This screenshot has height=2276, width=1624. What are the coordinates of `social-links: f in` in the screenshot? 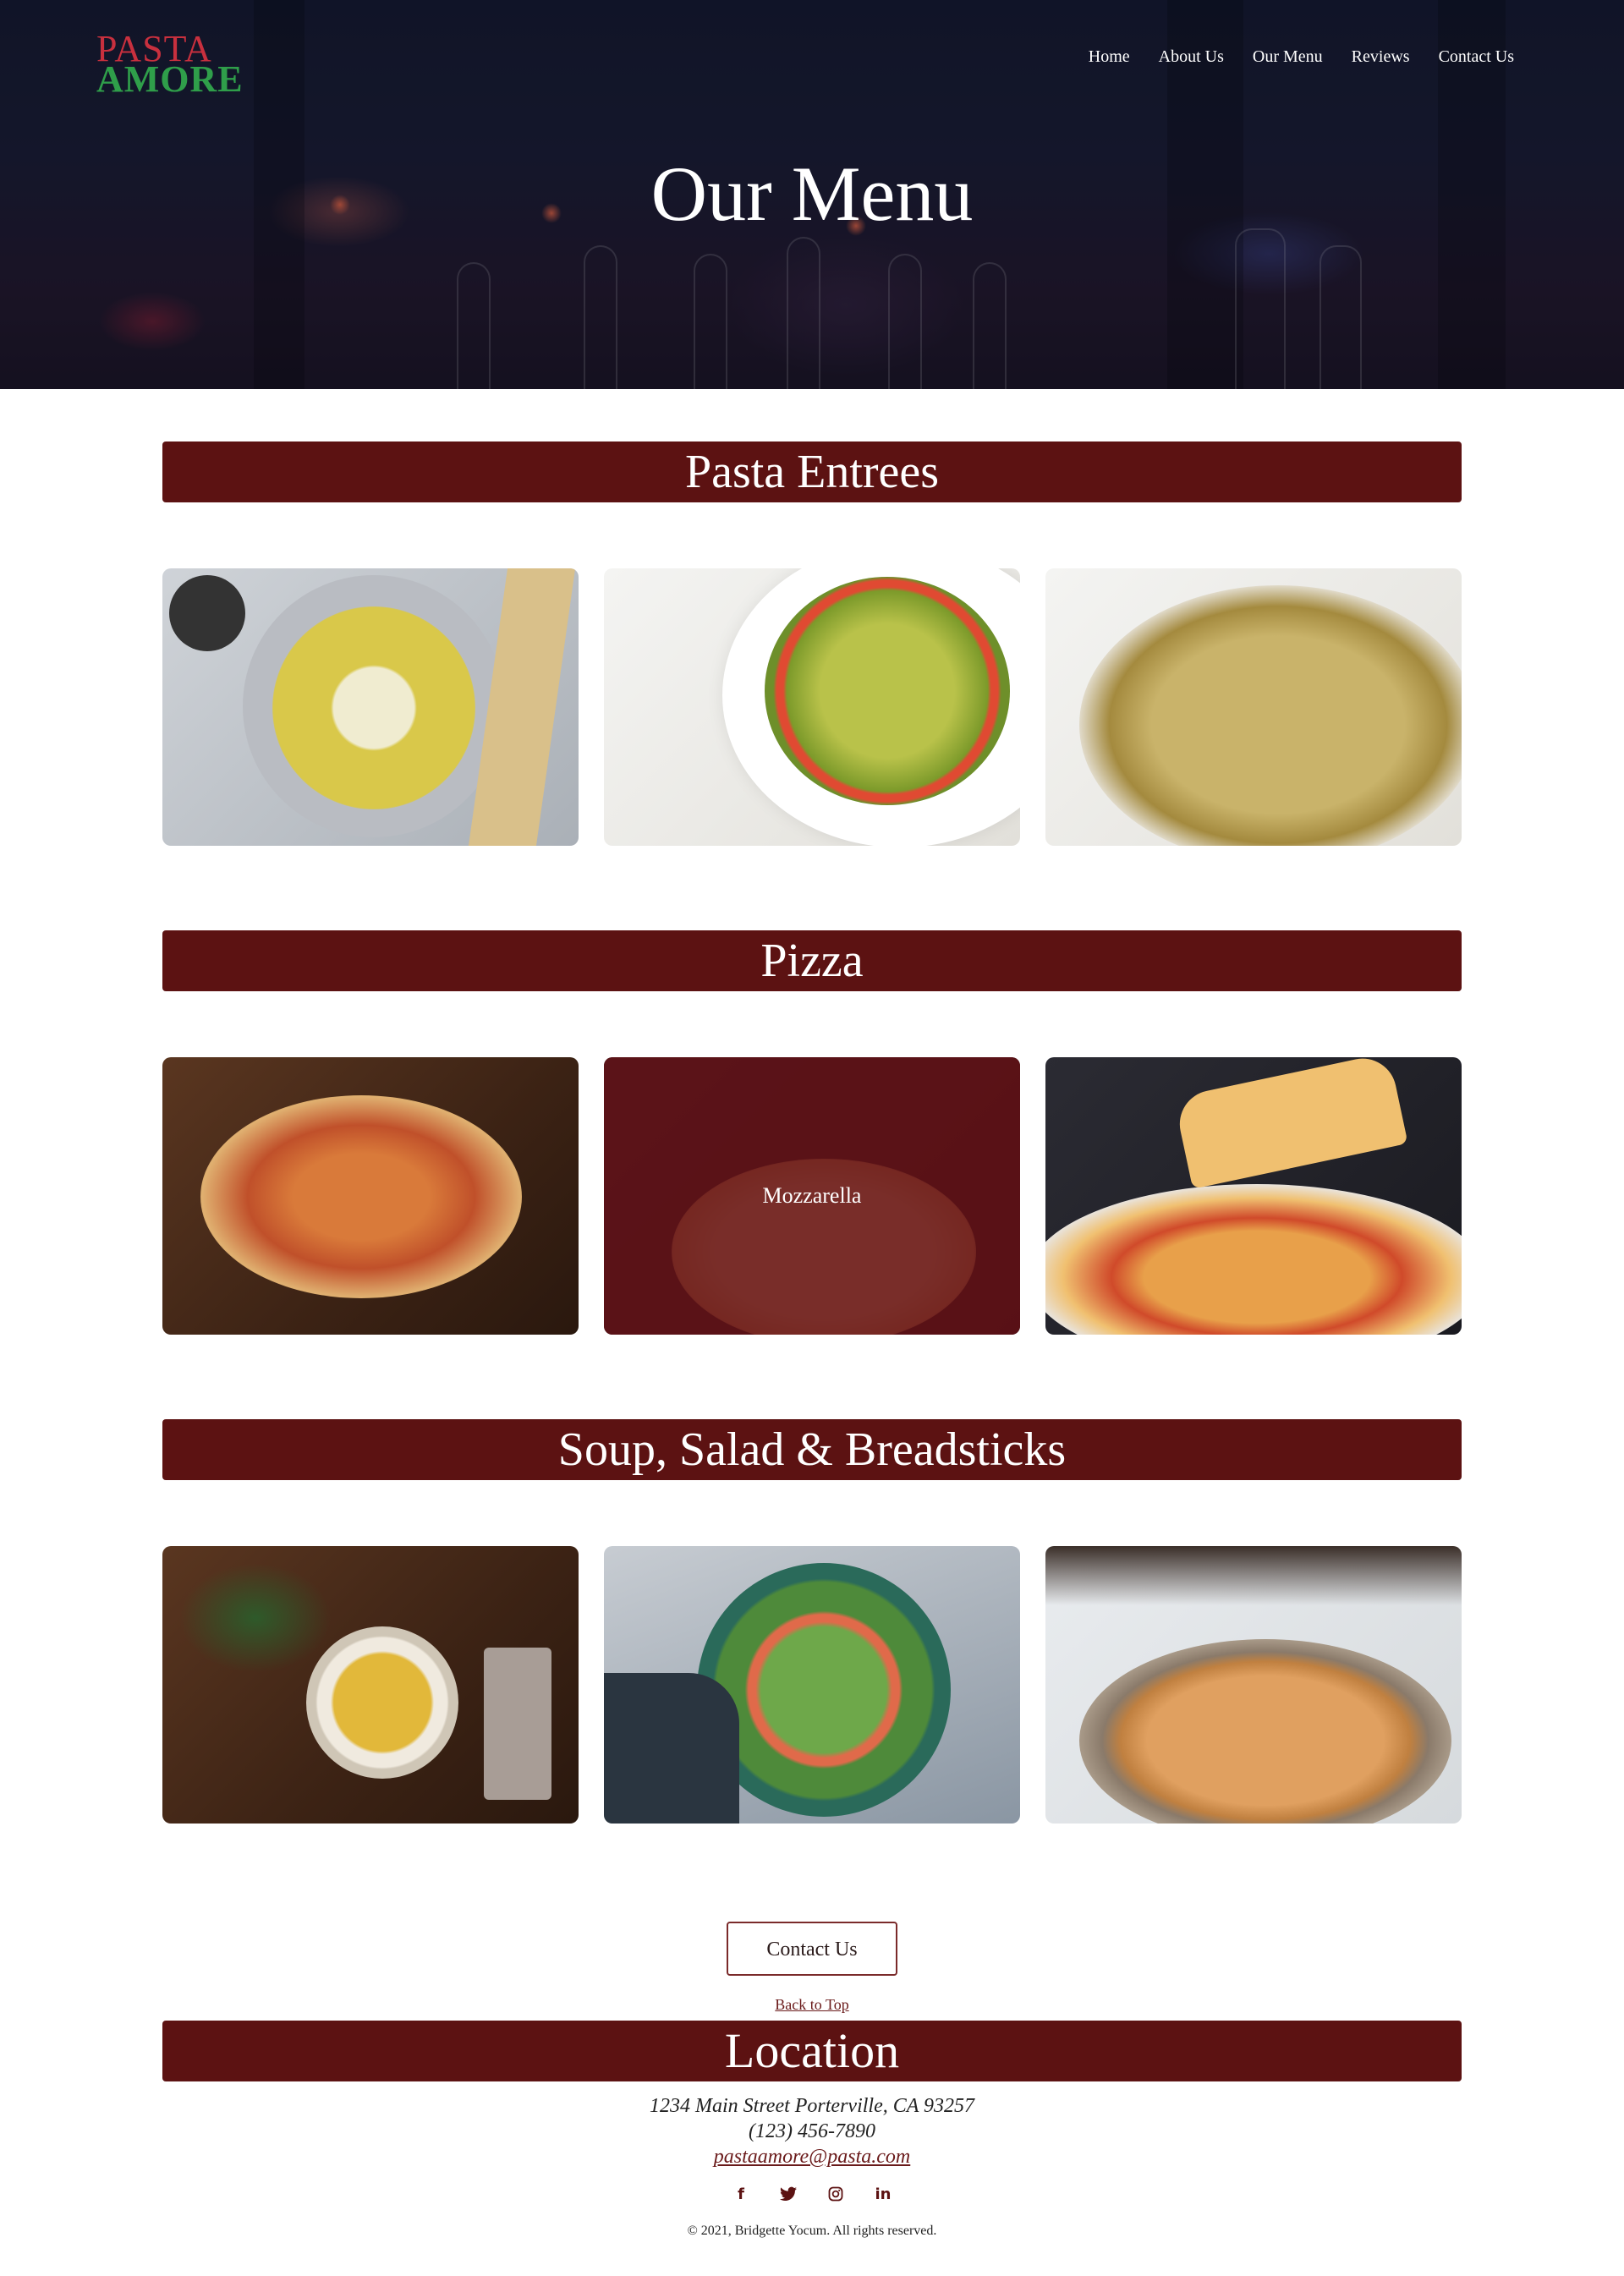 It's located at (812, 2194).